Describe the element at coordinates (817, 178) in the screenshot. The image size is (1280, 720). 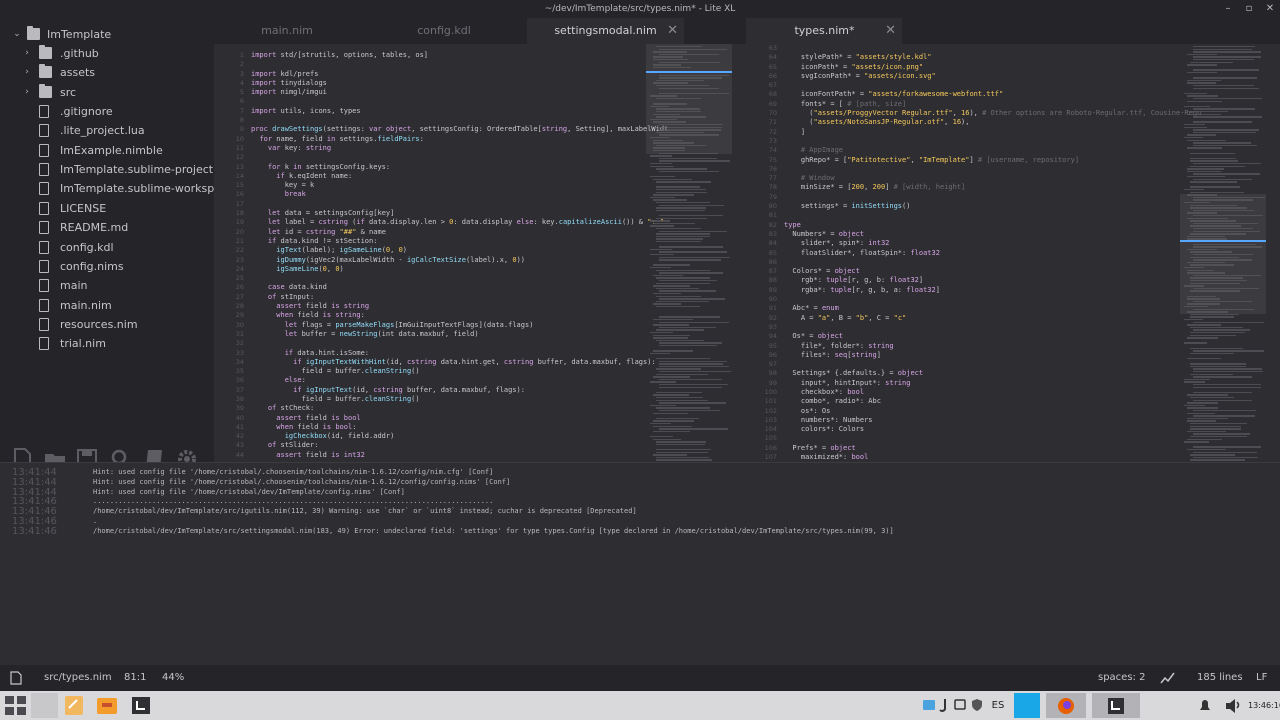
I see `code-line: # Window` at that location.